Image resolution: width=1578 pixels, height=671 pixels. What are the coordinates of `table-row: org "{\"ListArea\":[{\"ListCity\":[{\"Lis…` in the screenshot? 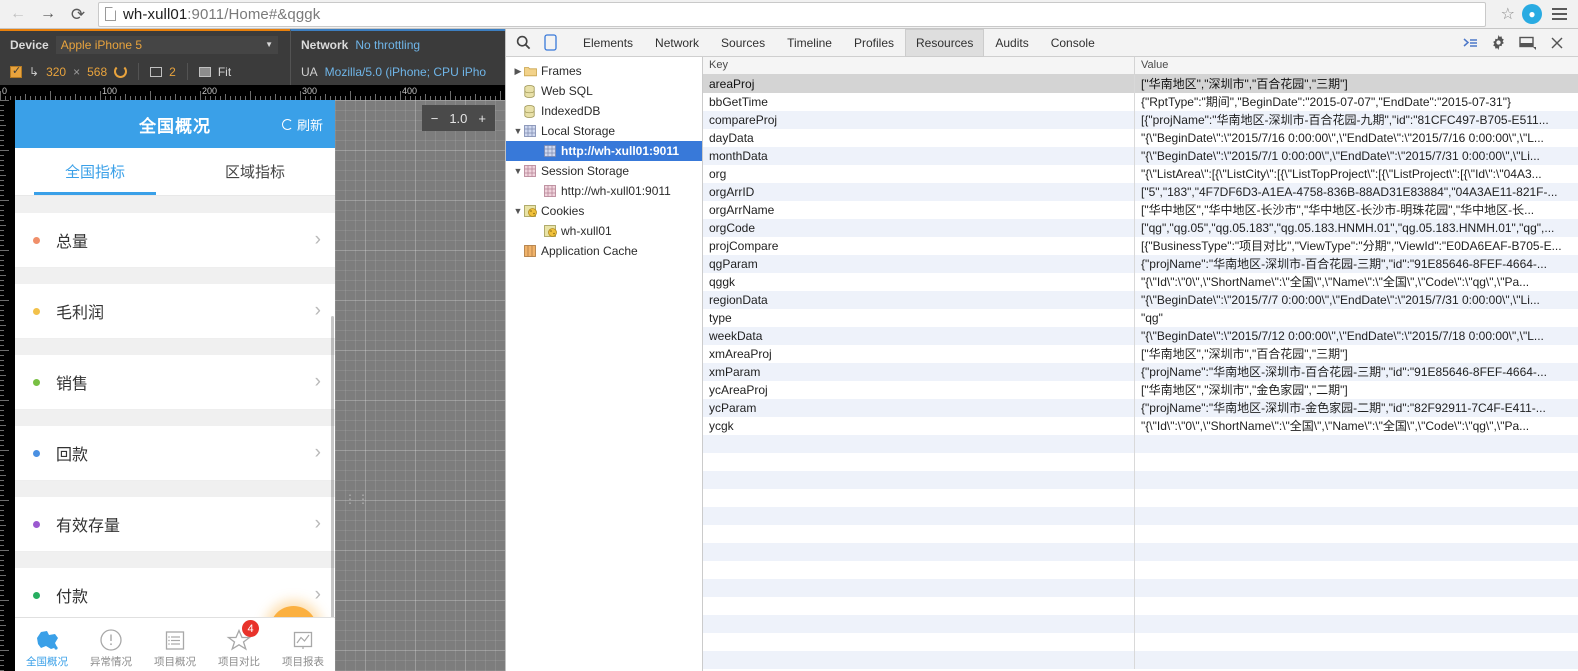 It's located at (1140, 174).